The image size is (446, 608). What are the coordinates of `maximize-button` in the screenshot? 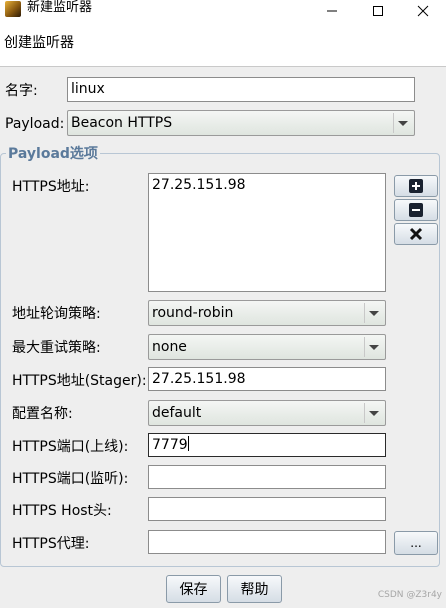 It's located at (378, 11).